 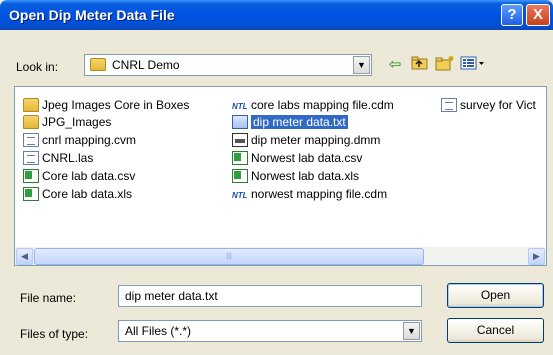 What do you see at coordinates (89, 139) in the screenshot?
I see `file-name: cnrl mapping.cvm` at bounding box center [89, 139].